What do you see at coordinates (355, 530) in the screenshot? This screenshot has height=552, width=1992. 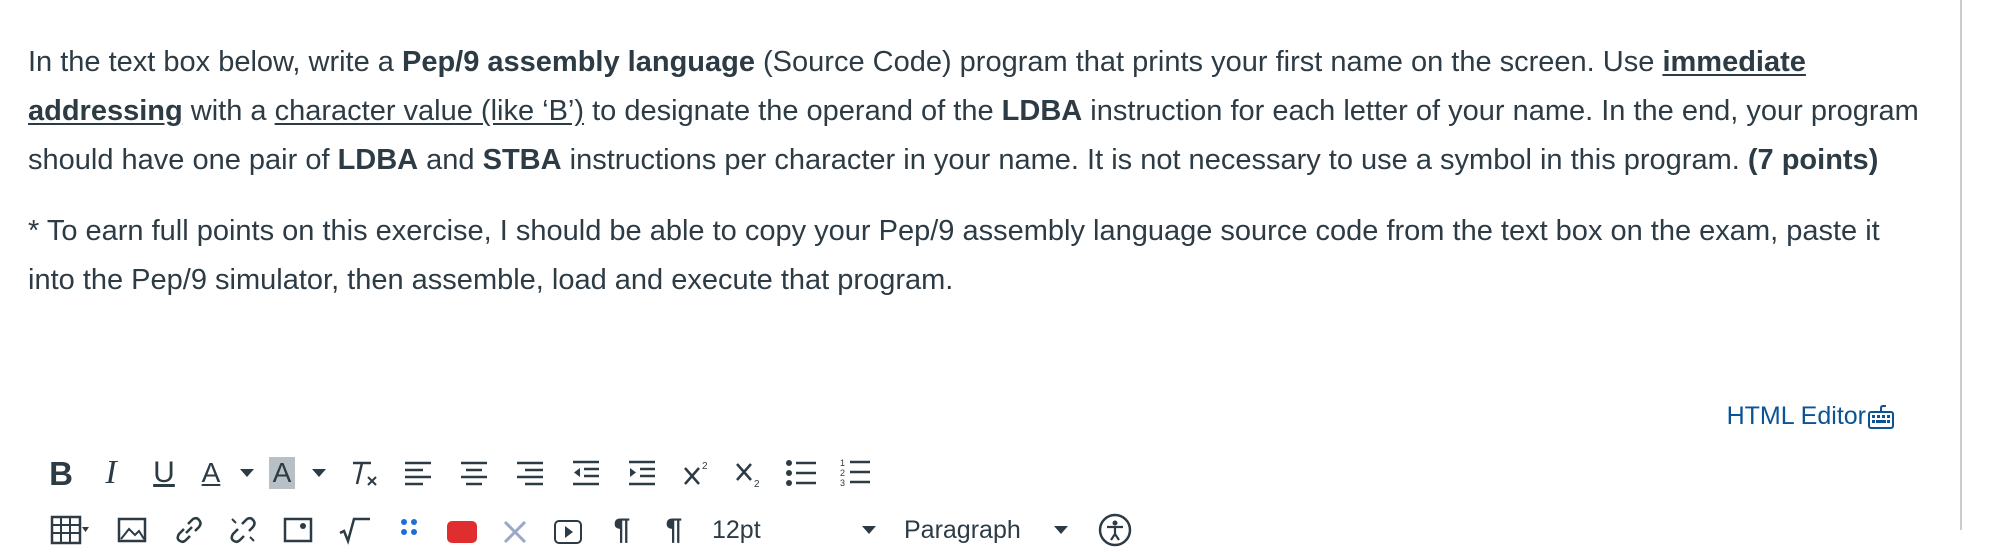 I see `equation-icon` at bounding box center [355, 530].